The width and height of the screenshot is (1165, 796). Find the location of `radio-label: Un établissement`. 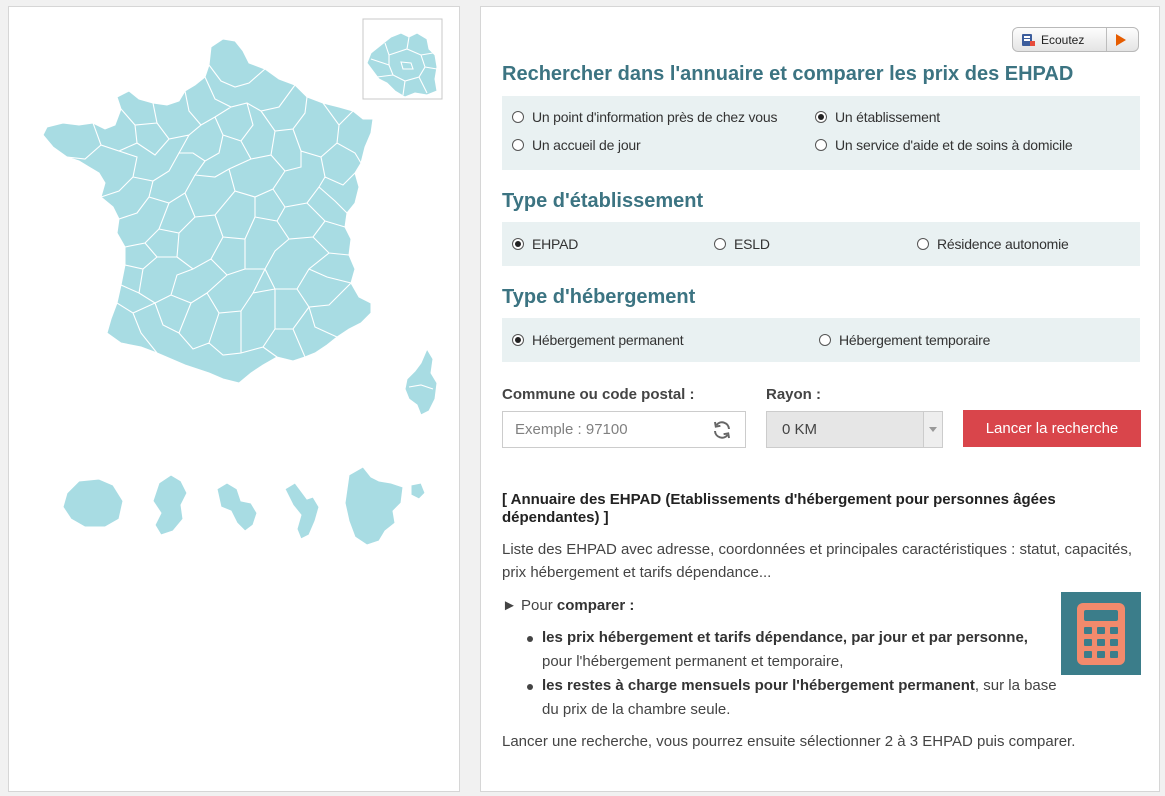

radio-label: Un établissement is located at coordinates (887, 117).